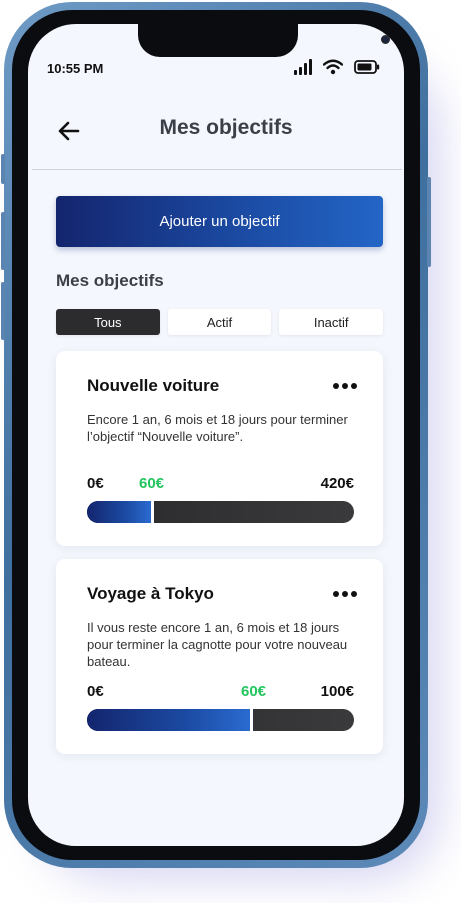 This screenshot has width=461, height=903. Describe the element at coordinates (3, 311) in the screenshot. I see `phone-volume-down` at that location.